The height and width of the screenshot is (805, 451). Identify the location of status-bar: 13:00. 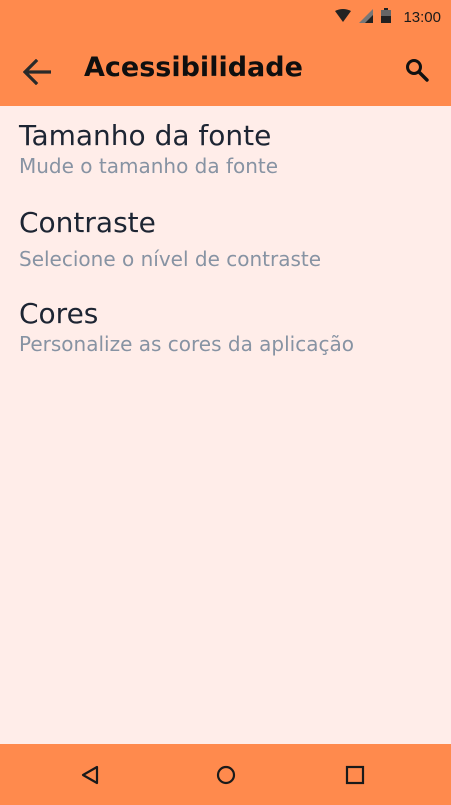
(225, 17).